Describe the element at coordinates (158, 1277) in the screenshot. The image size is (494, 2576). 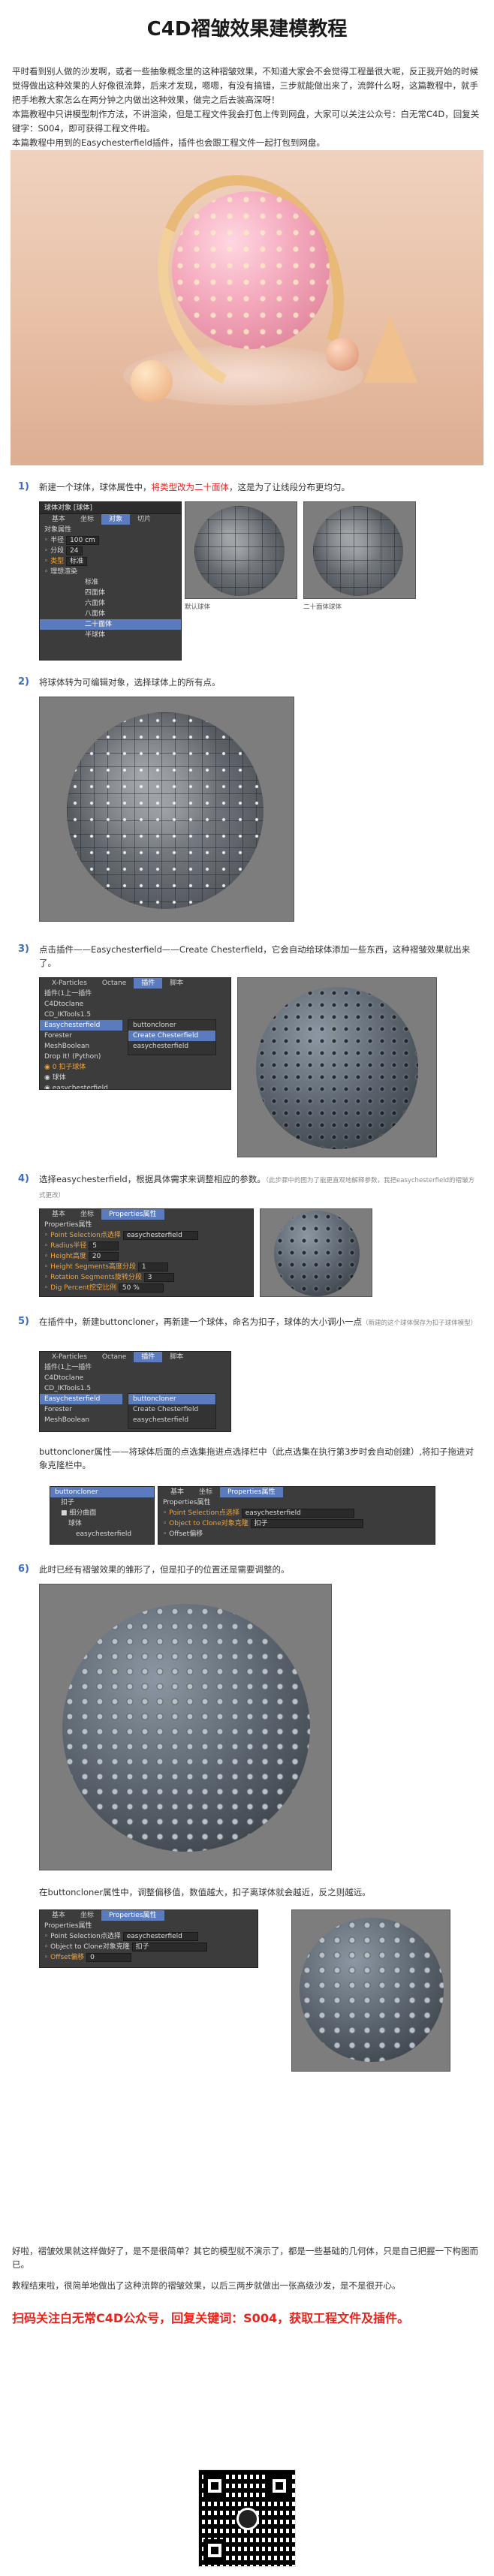
I see `rotation-segments-field: 3` at that location.